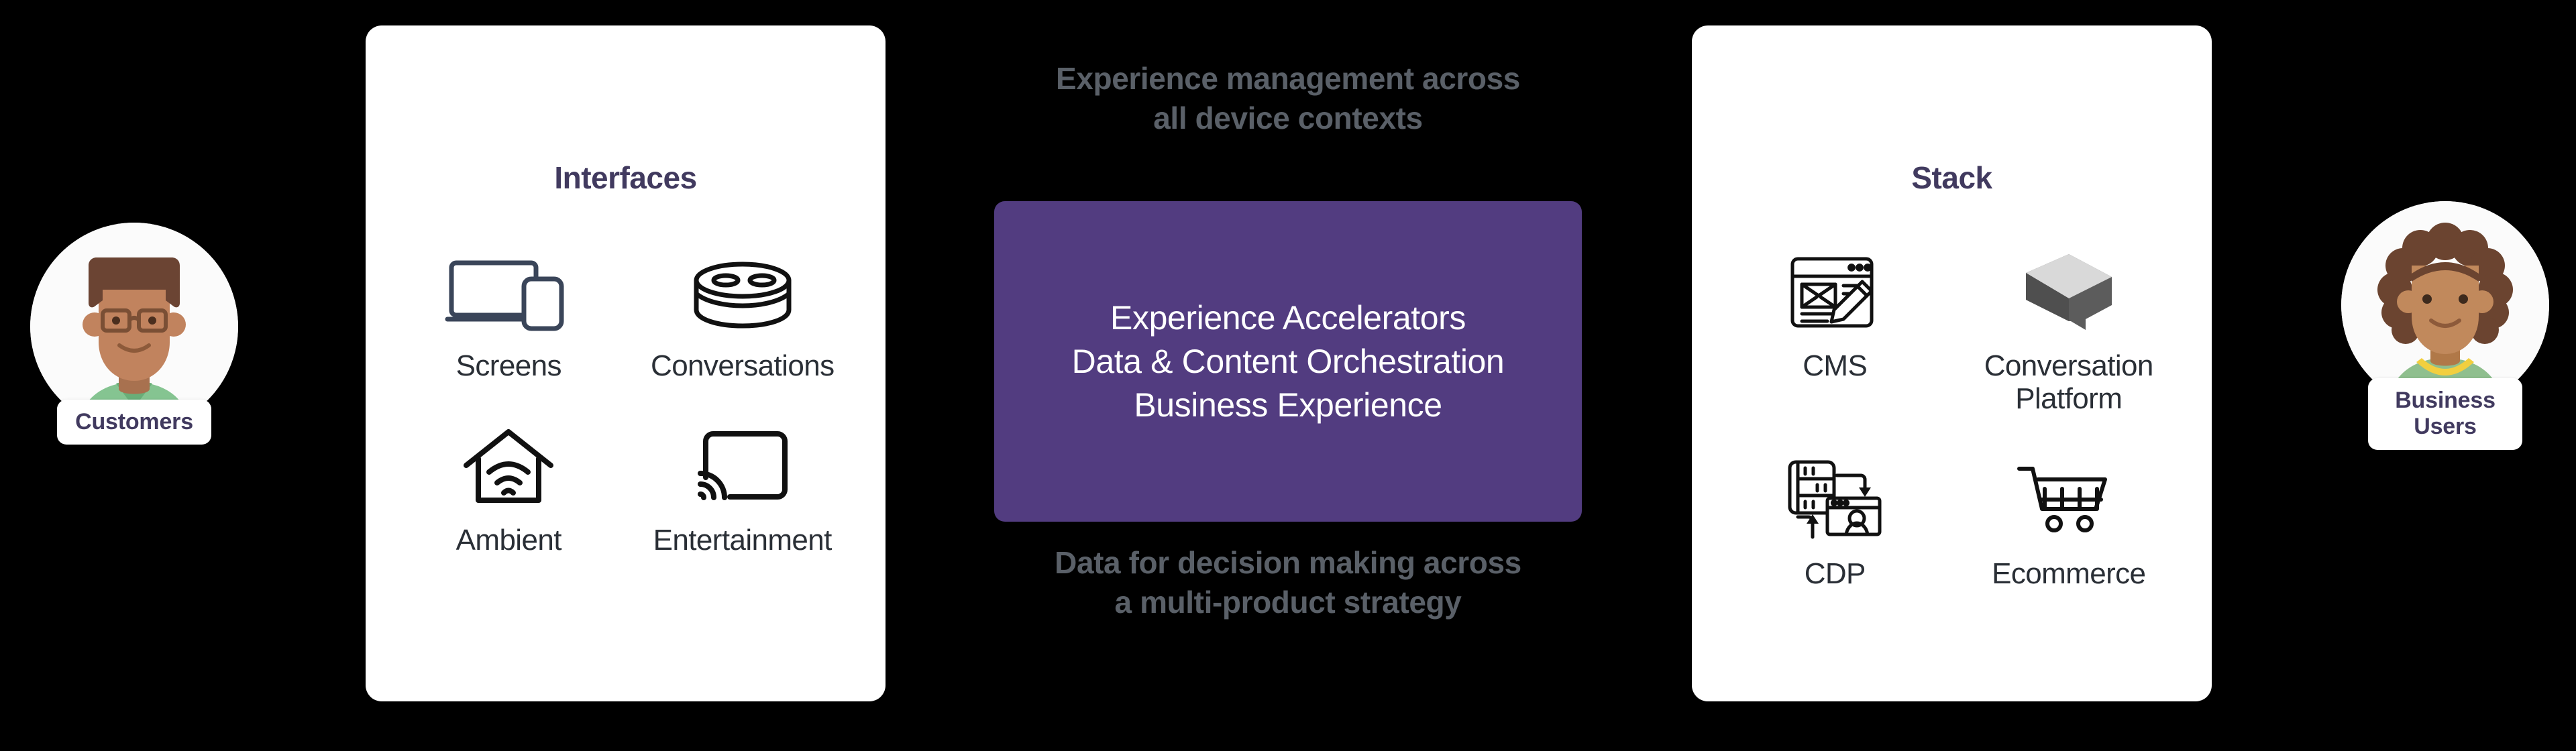  What do you see at coordinates (508, 540) in the screenshot?
I see `tile-label-ambient: Ambient` at bounding box center [508, 540].